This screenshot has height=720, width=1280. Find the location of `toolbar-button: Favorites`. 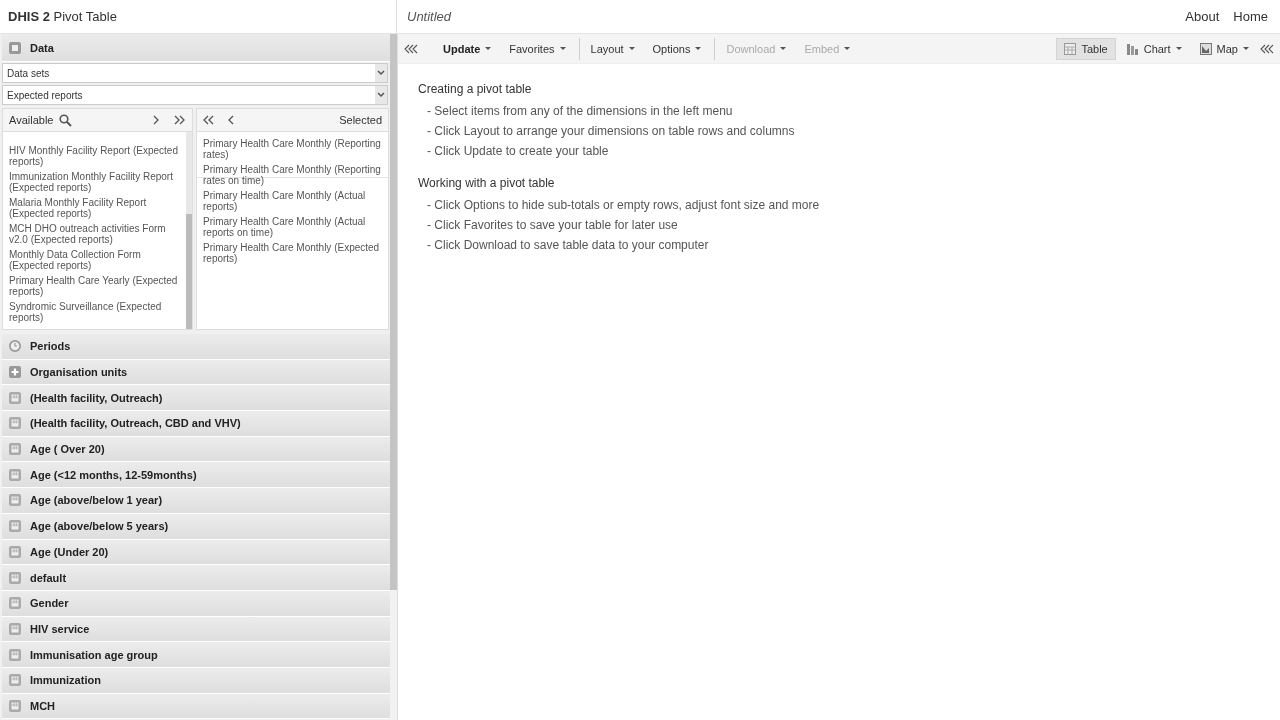

toolbar-button: Favorites is located at coordinates (537, 48).